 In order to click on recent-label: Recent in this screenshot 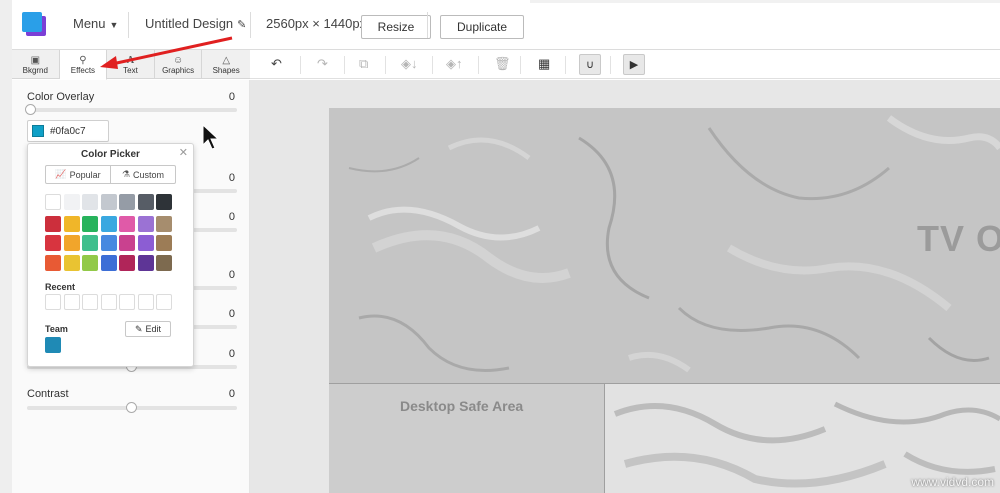, I will do `click(60, 287)`.